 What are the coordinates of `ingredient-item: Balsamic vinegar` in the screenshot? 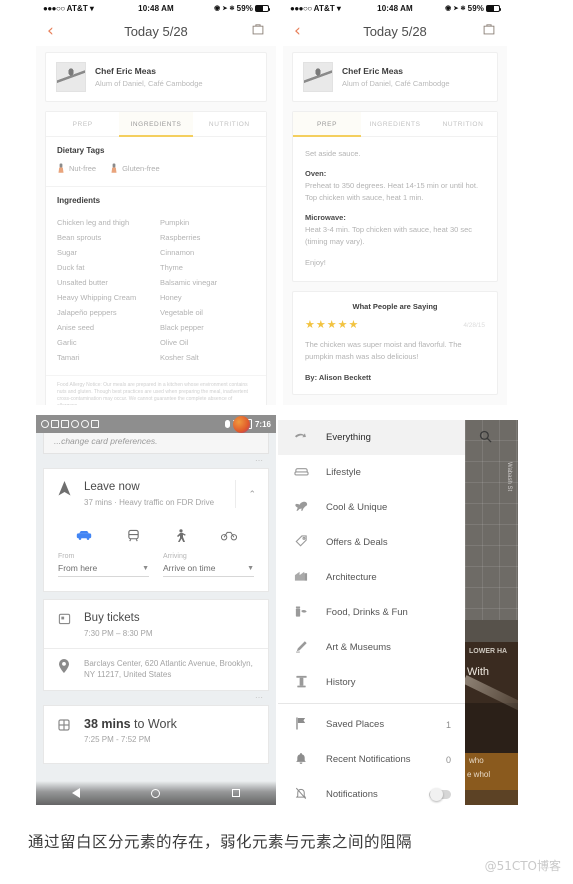 It's located at (189, 282).